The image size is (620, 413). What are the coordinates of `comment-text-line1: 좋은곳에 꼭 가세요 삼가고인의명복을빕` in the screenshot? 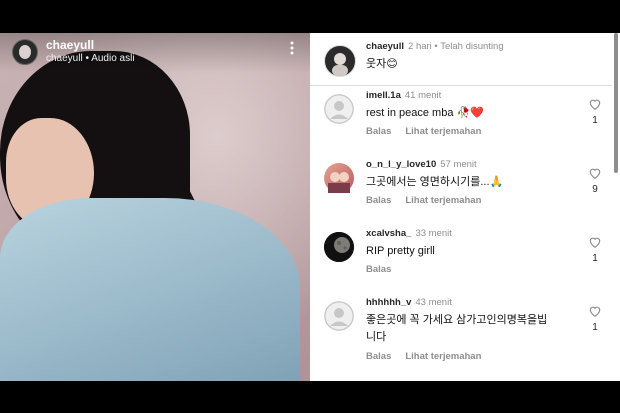 It's located at (457, 320).